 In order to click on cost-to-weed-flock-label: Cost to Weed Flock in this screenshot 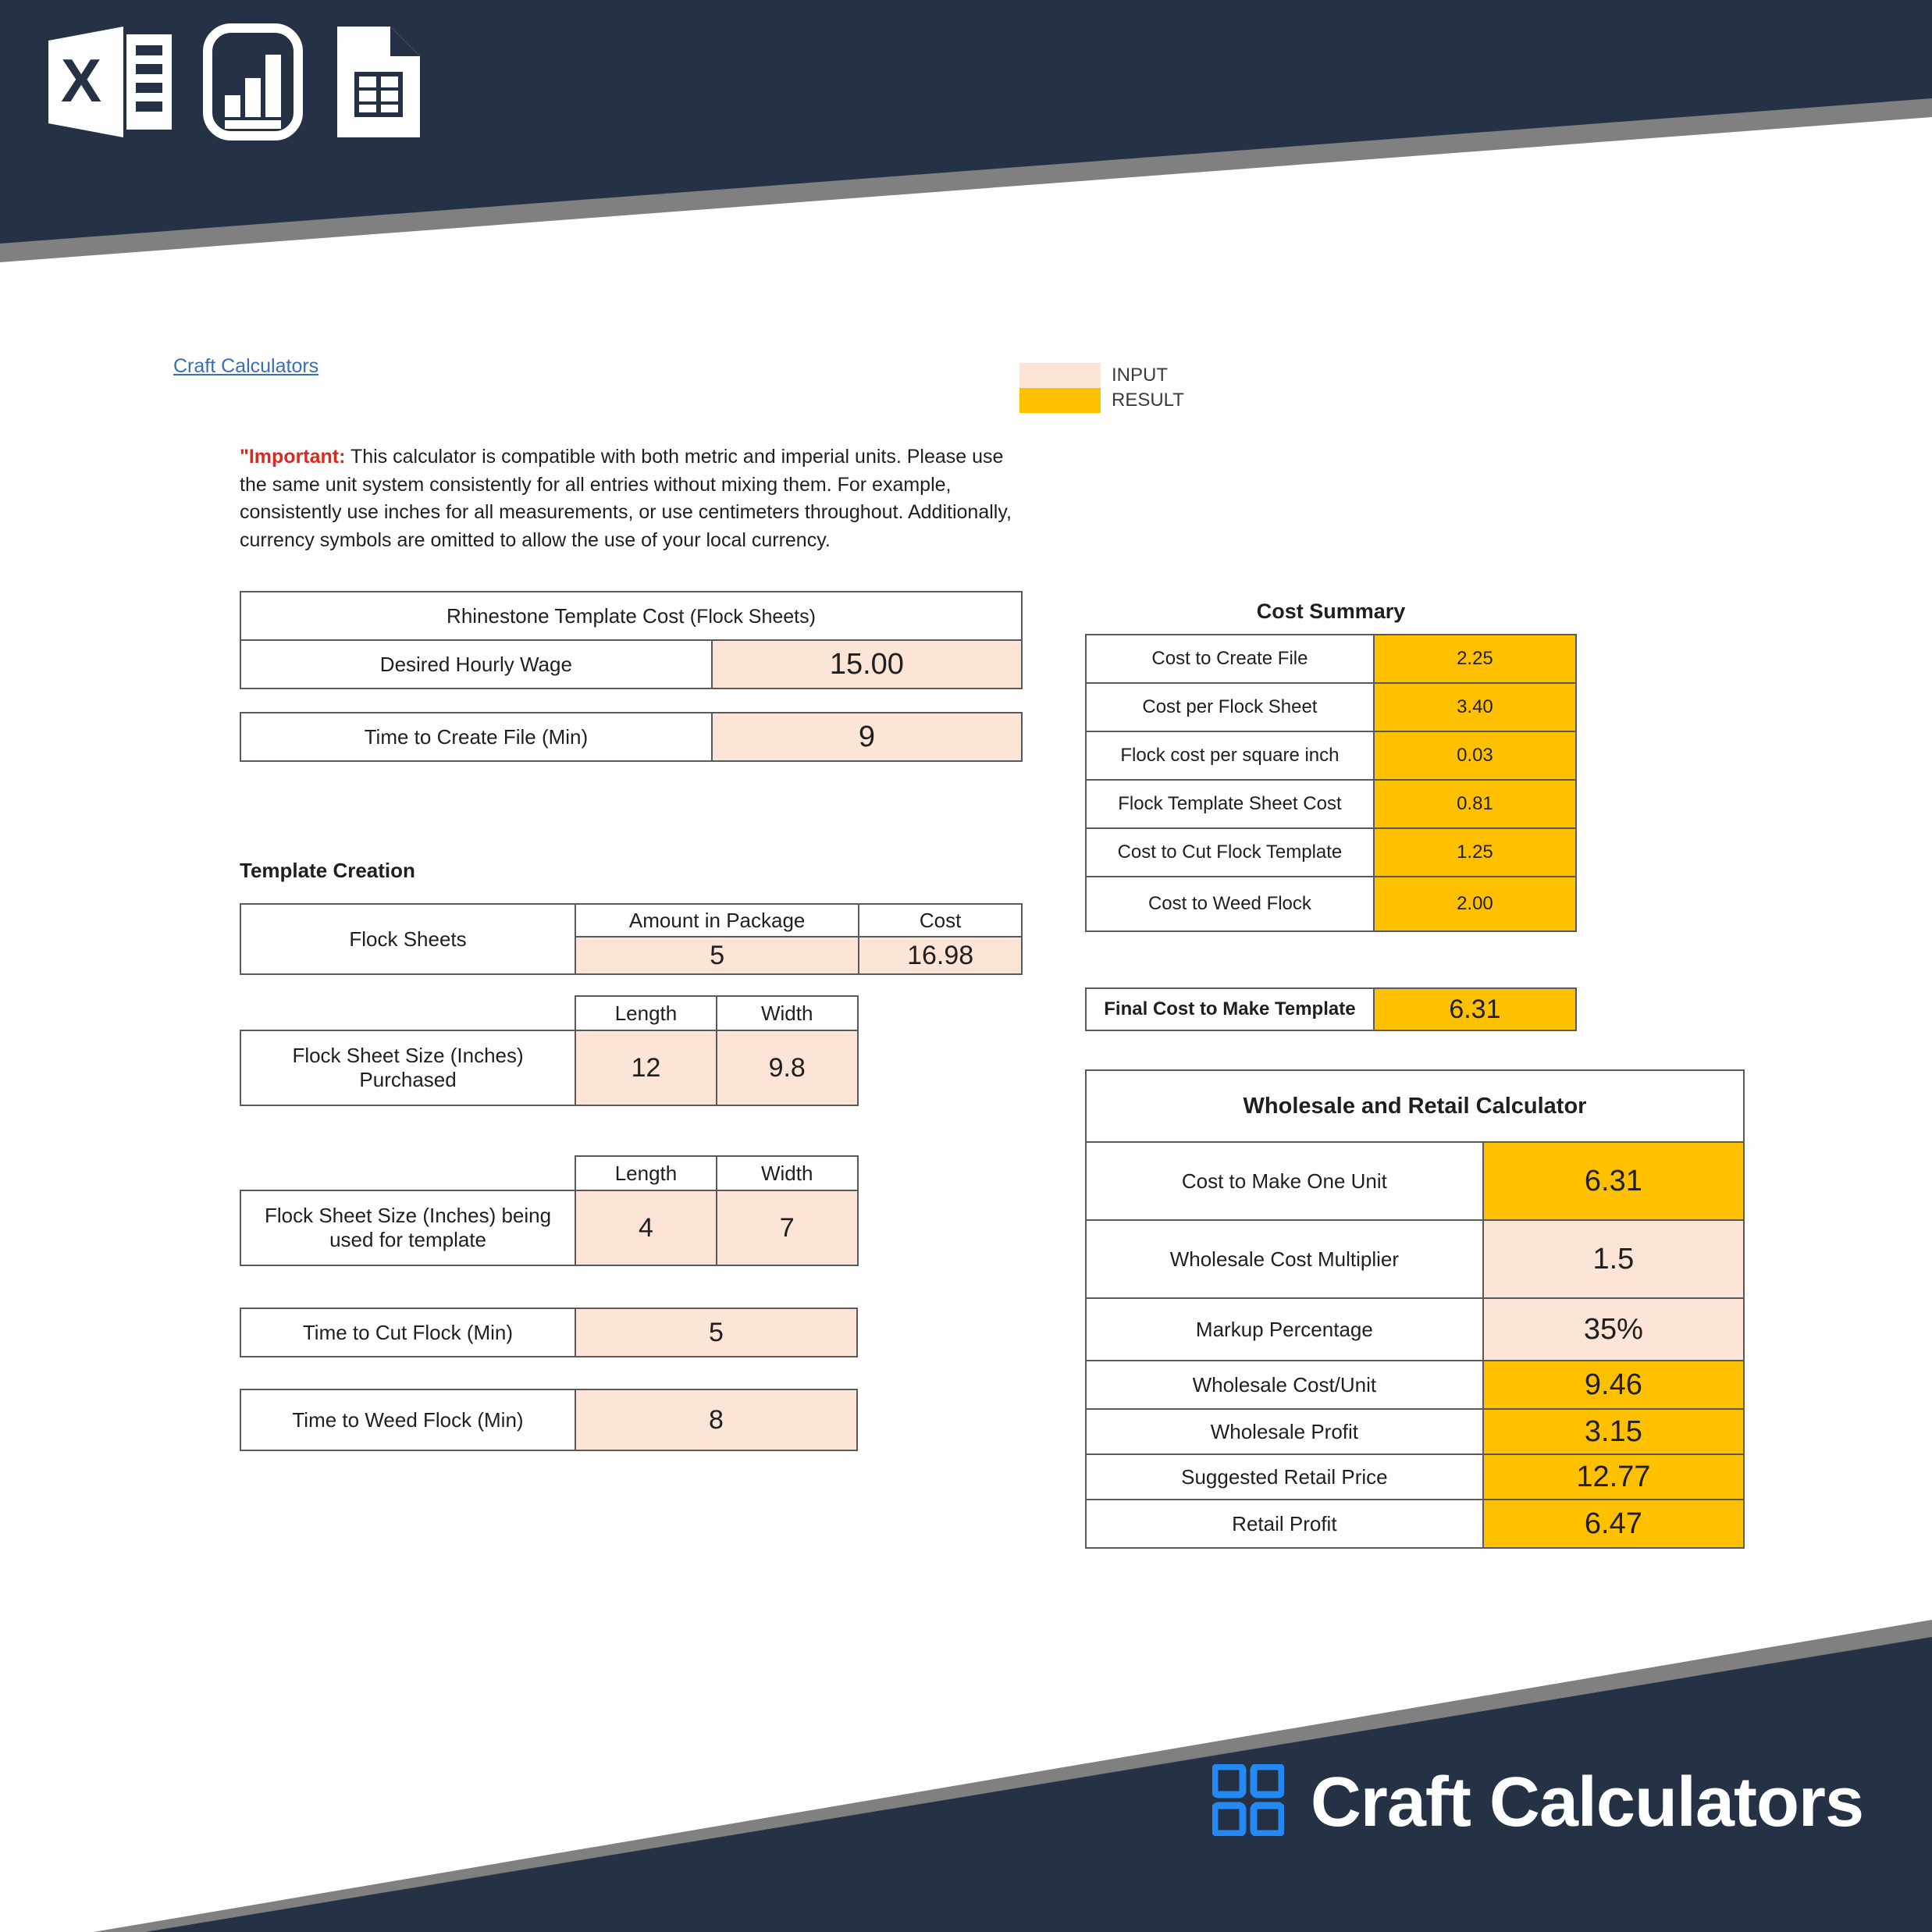, I will do `click(1230, 904)`.